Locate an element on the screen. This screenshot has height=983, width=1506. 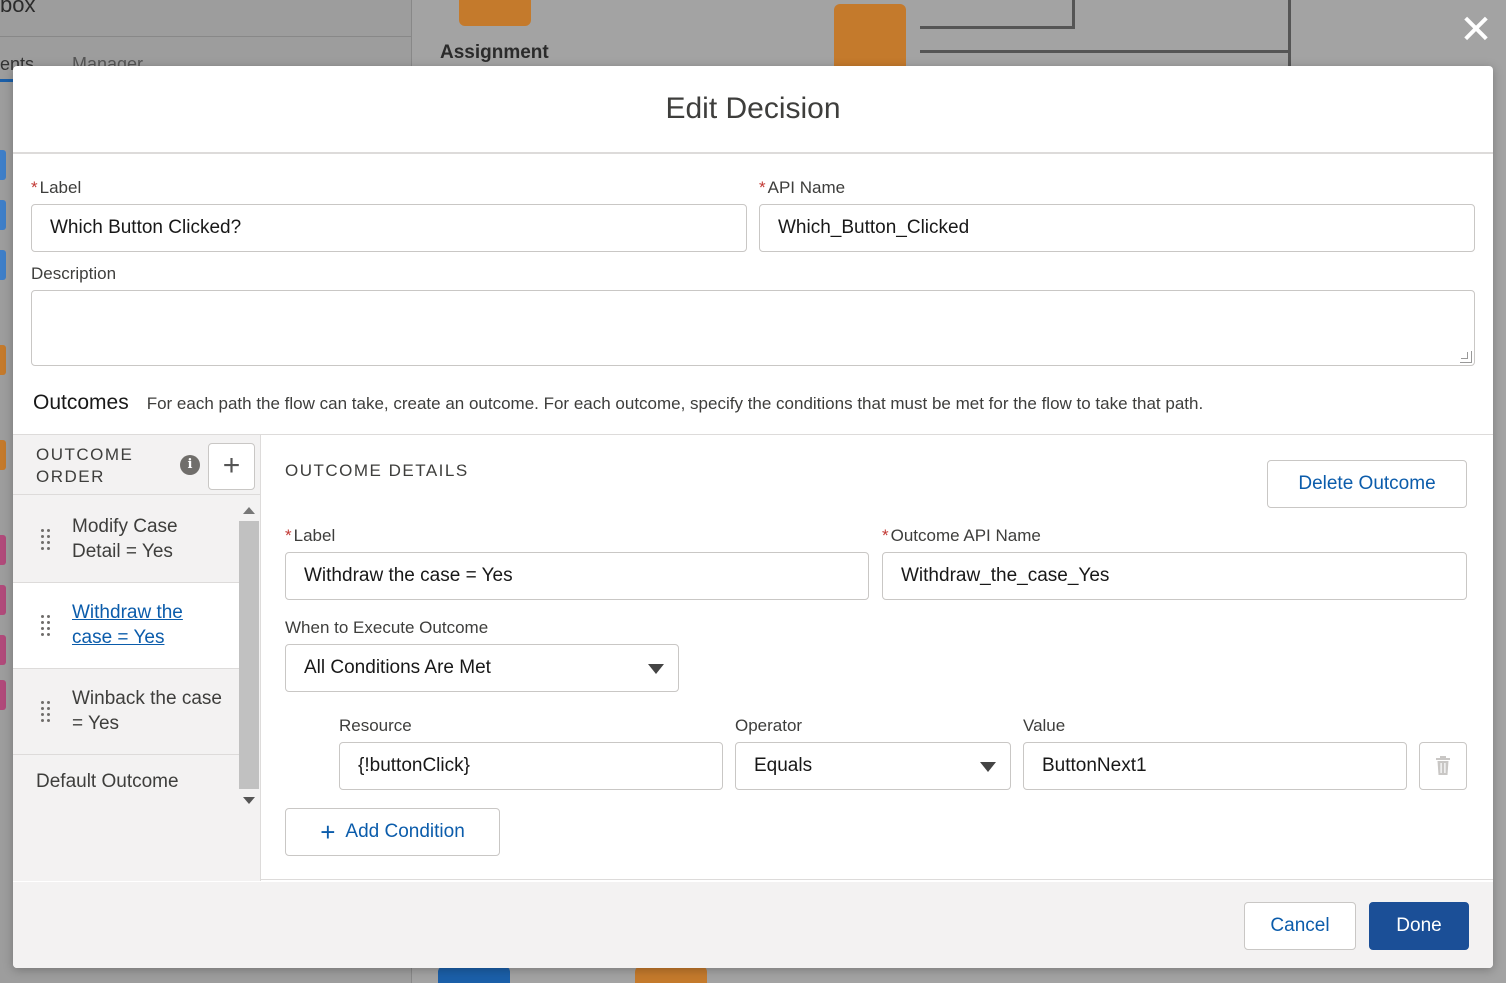
description-field: Description is located at coordinates (753, 315).